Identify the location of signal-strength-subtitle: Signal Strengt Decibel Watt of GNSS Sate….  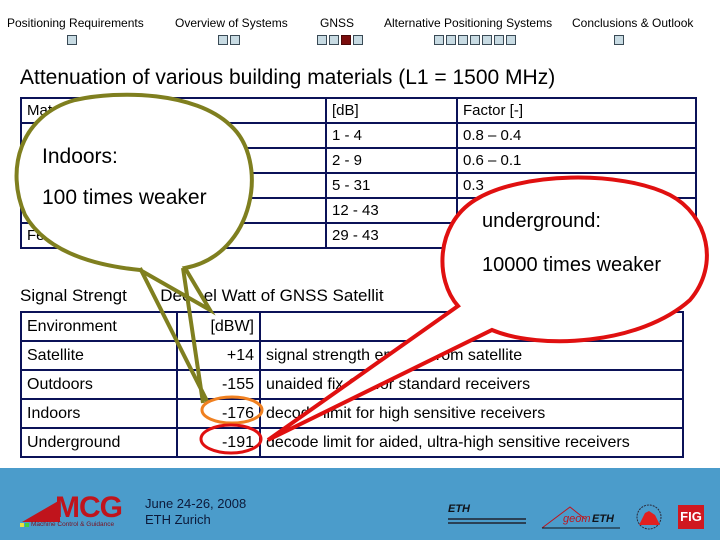
(202, 296).